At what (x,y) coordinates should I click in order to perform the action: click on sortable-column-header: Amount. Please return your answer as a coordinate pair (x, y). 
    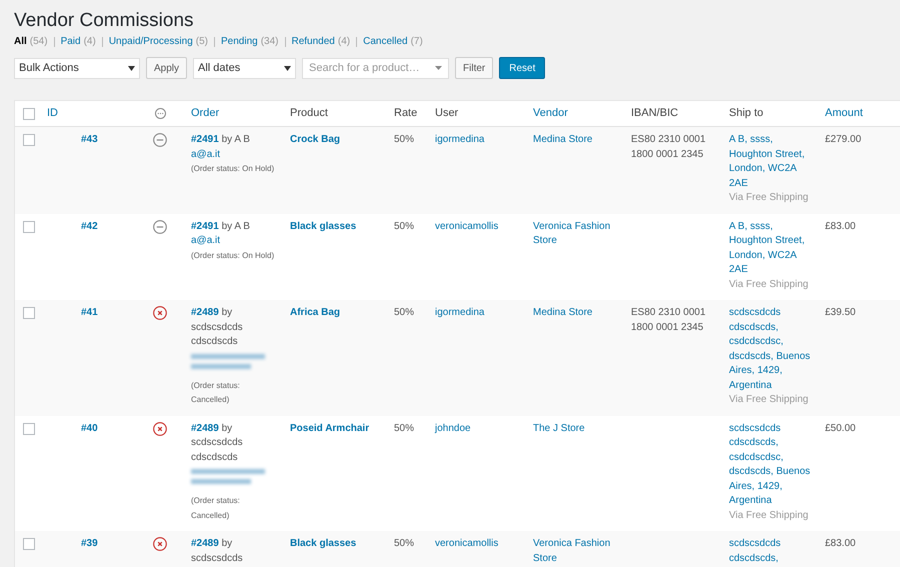
    Looking at the image, I should click on (844, 113).